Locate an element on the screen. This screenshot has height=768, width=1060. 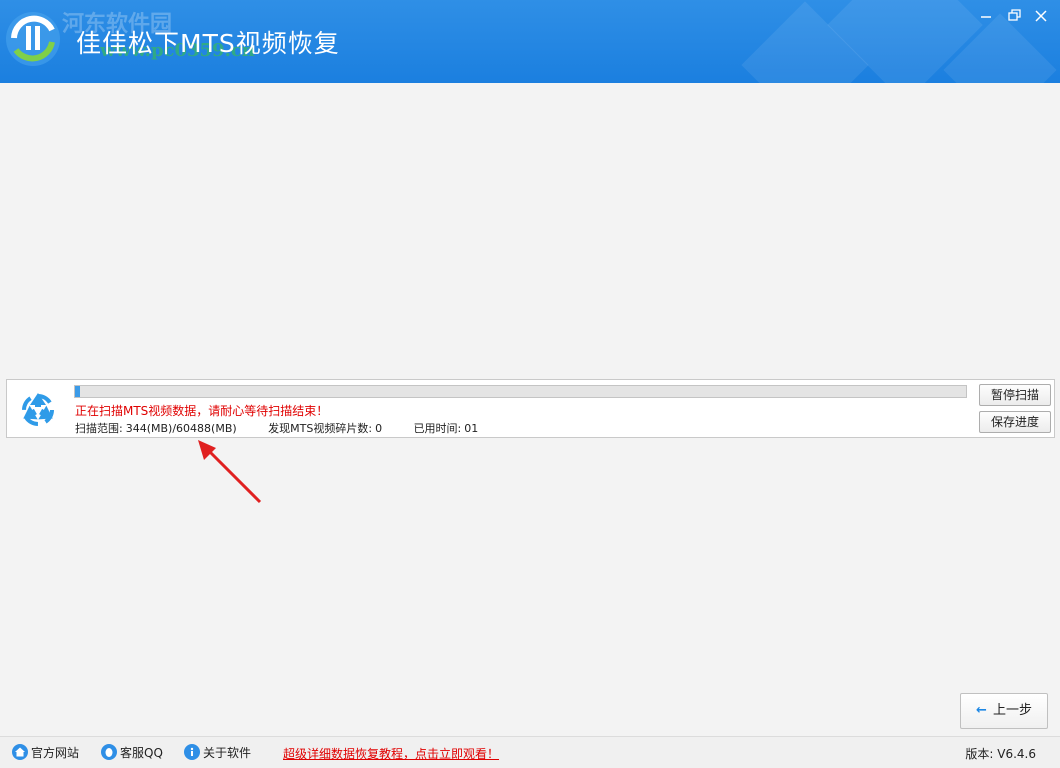
elapsed-time-value: 01 is located at coordinates (471, 428).